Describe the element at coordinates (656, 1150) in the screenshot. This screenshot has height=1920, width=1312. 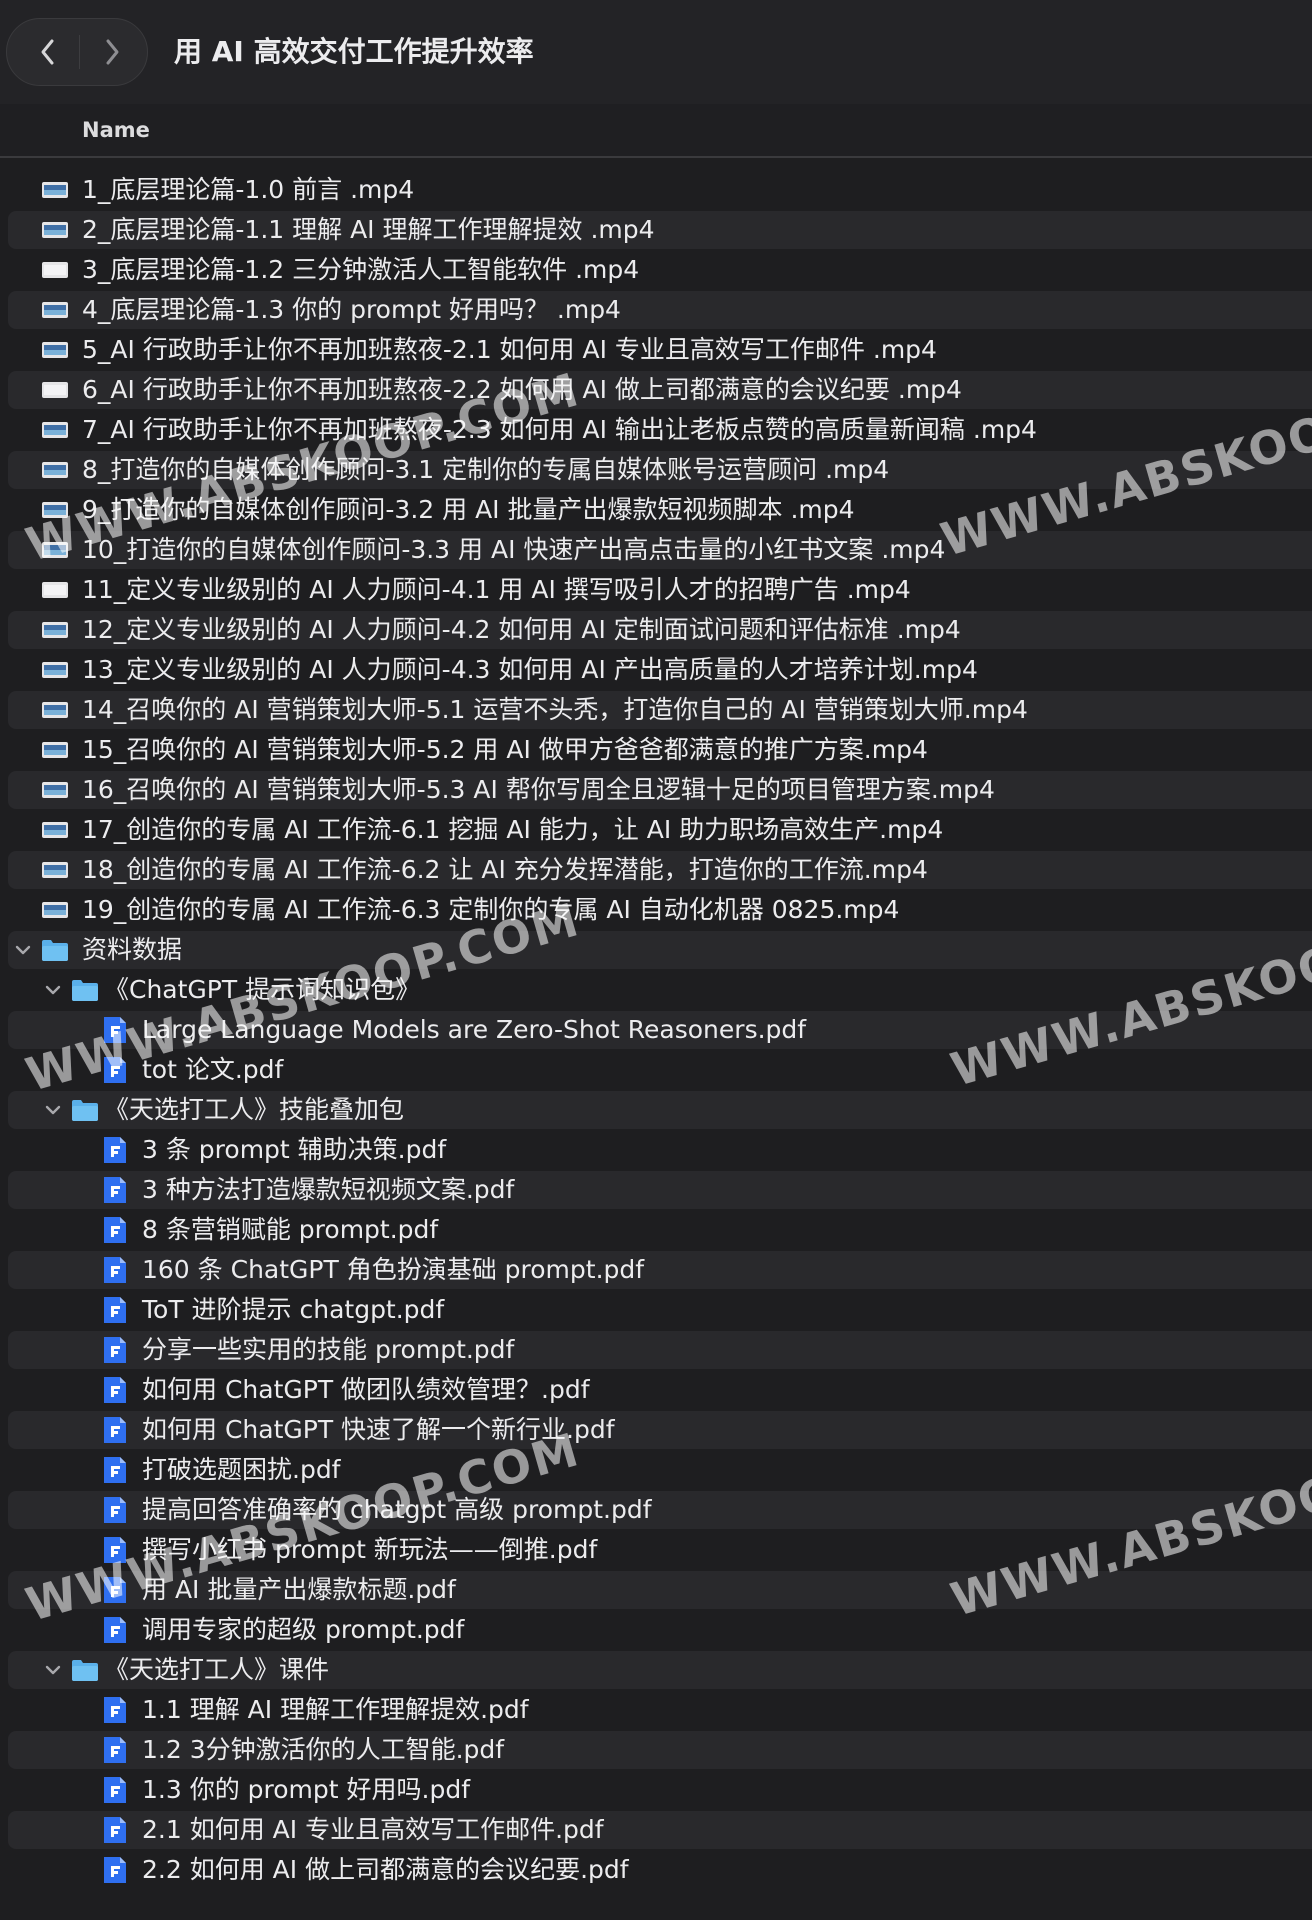
I see `file-row: 3 条 prompt 辅助决策.pdf` at that location.